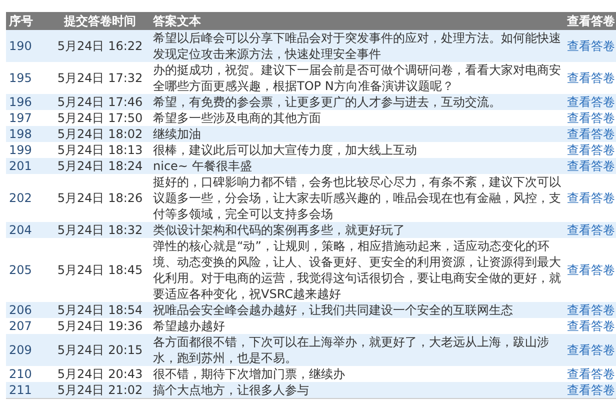 This screenshot has width=616, height=414. I want to click on table-cell: 继续加油, so click(357, 134).